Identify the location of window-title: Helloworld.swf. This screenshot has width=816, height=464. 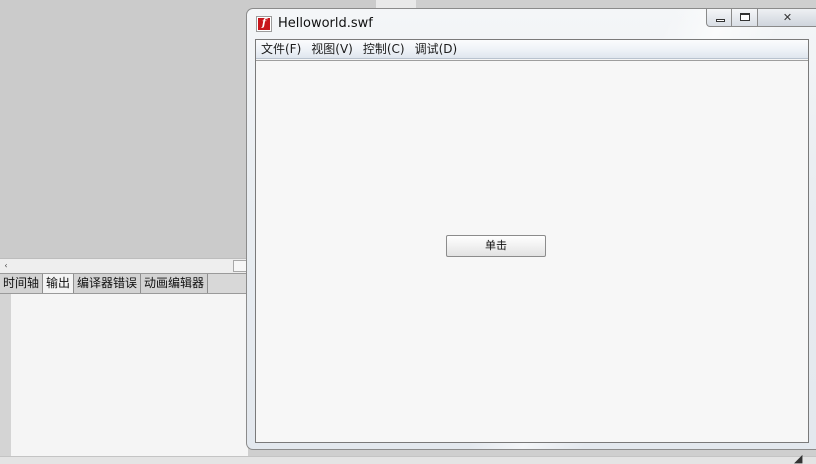
(325, 23).